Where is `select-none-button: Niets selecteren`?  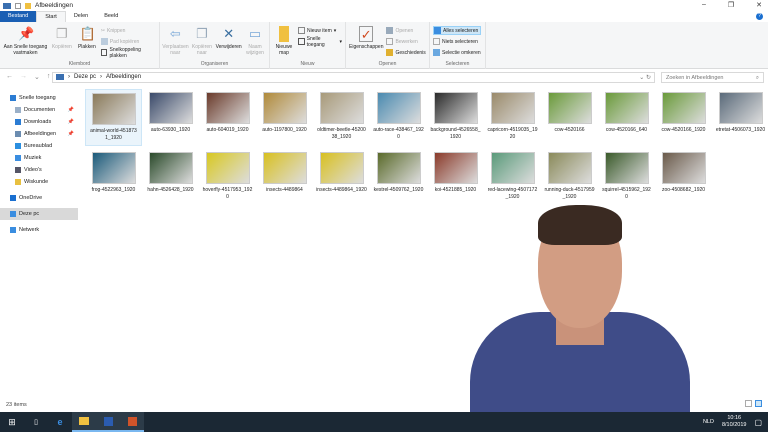
select-none-button: Niets selecteren is located at coordinates (457, 41).